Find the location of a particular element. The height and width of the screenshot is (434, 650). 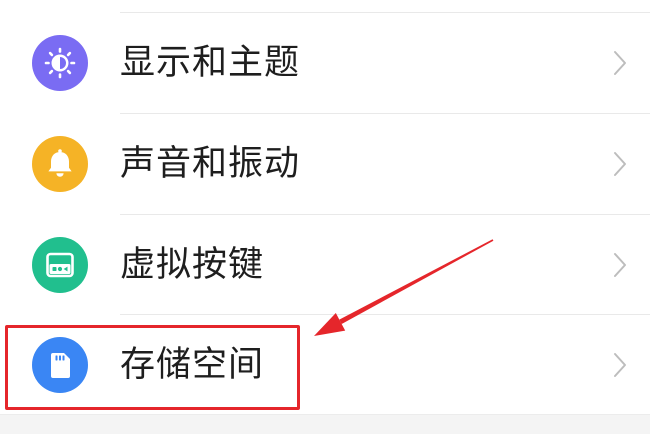

list-bottom-background is located at coordinates (325, 424).